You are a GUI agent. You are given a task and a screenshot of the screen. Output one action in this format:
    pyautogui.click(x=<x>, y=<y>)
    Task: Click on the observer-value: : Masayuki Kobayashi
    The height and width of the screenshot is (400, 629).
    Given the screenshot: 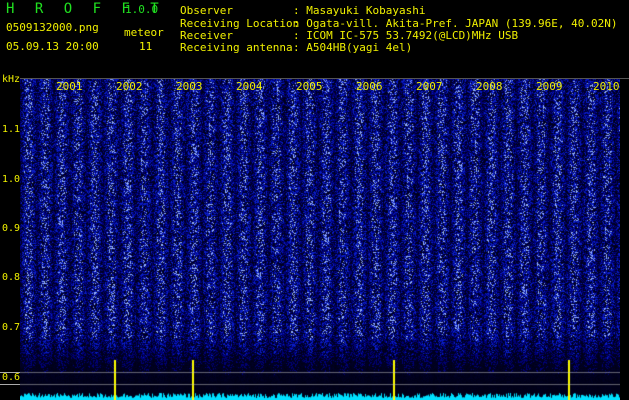 What is the action you would take?
    pyautogui.click(x=359, y=10)
    